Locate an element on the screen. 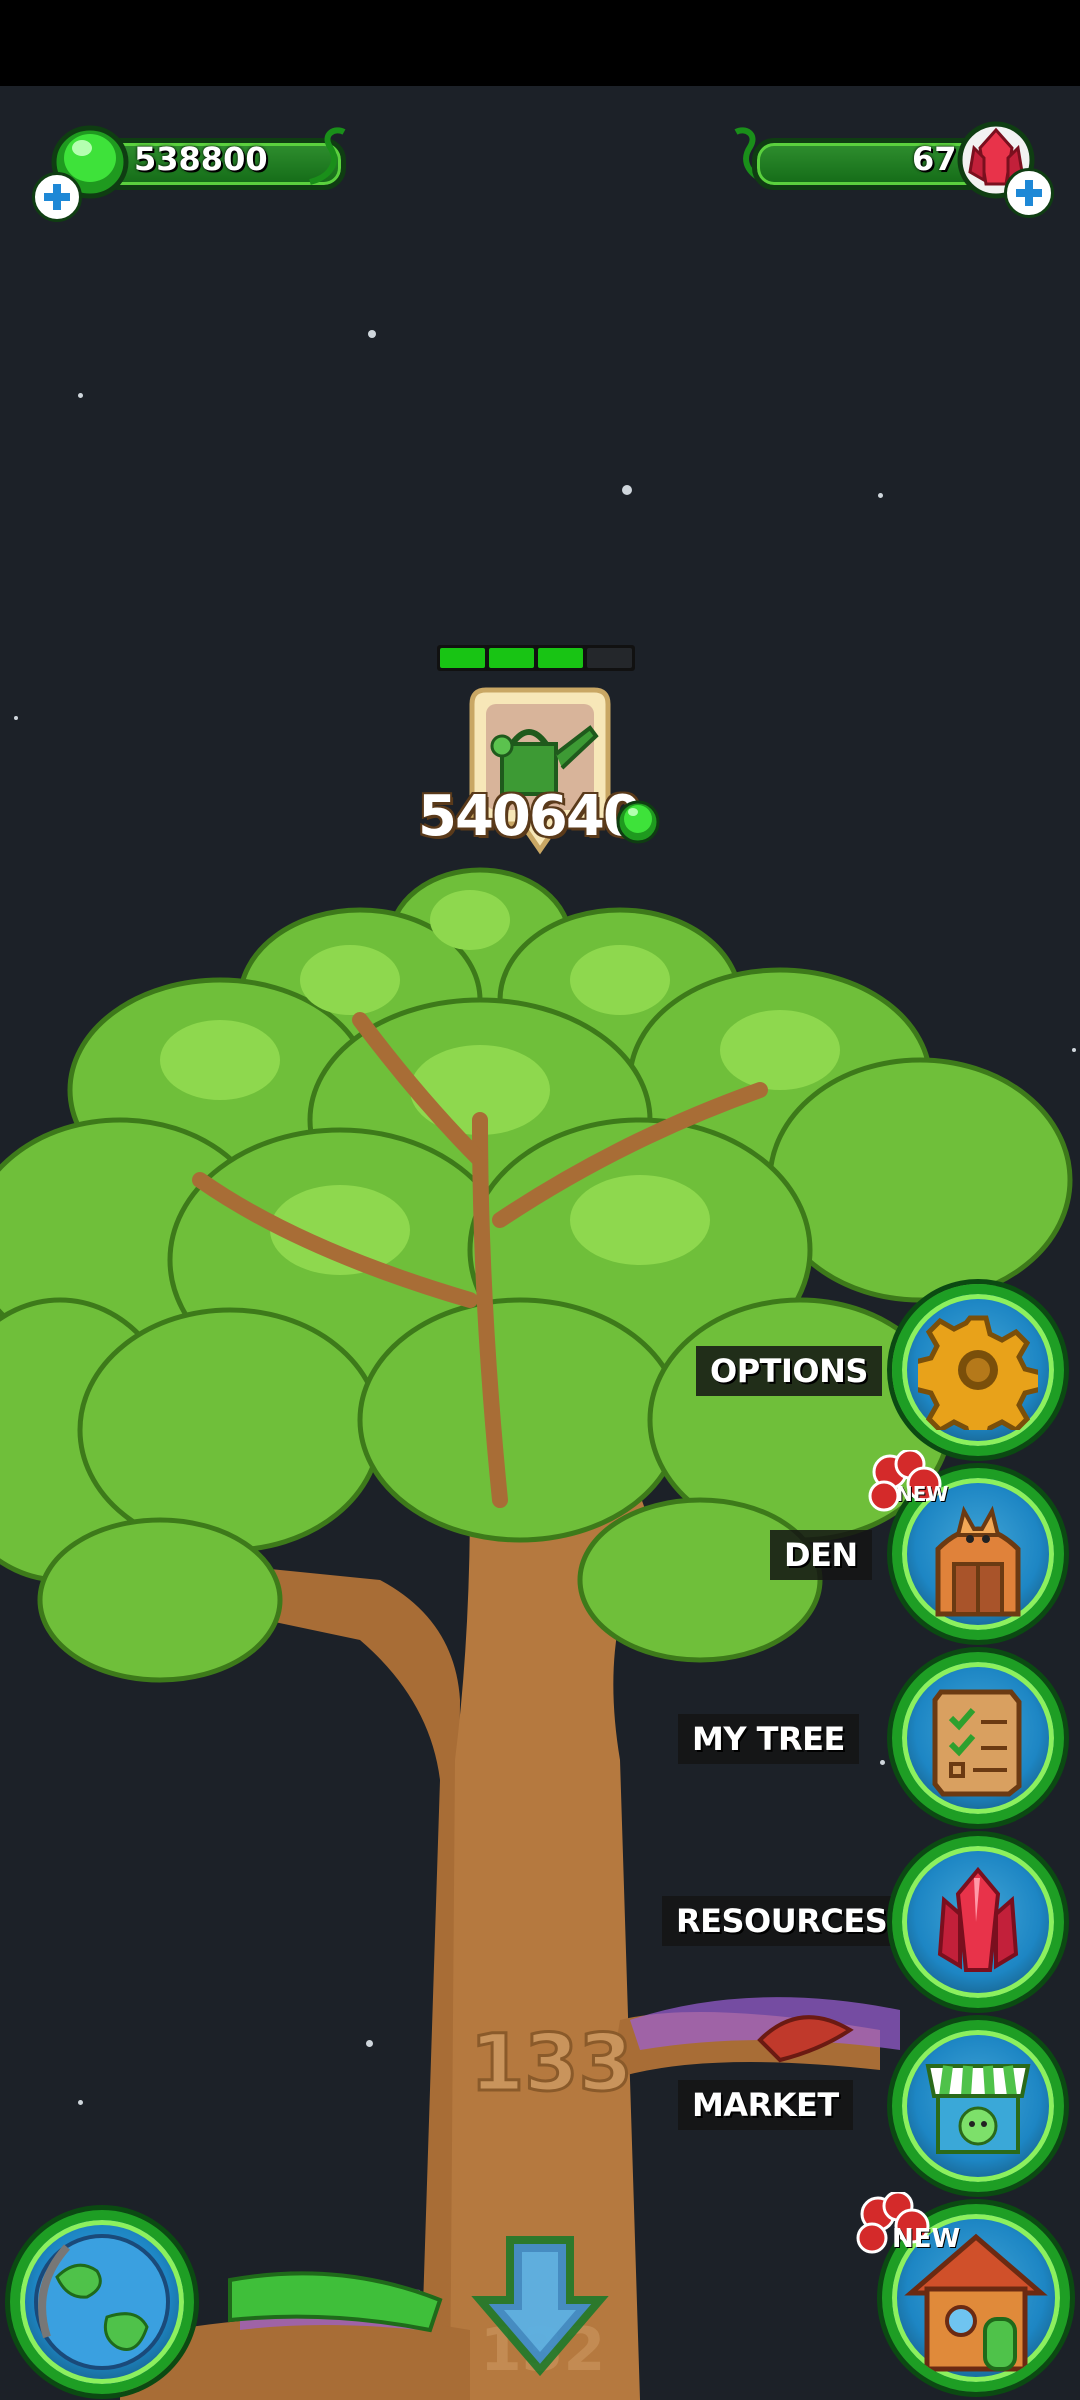 The height and width of the screenshot is (2400, 1080). crystal-icon is located at coordinates (978, 1919).